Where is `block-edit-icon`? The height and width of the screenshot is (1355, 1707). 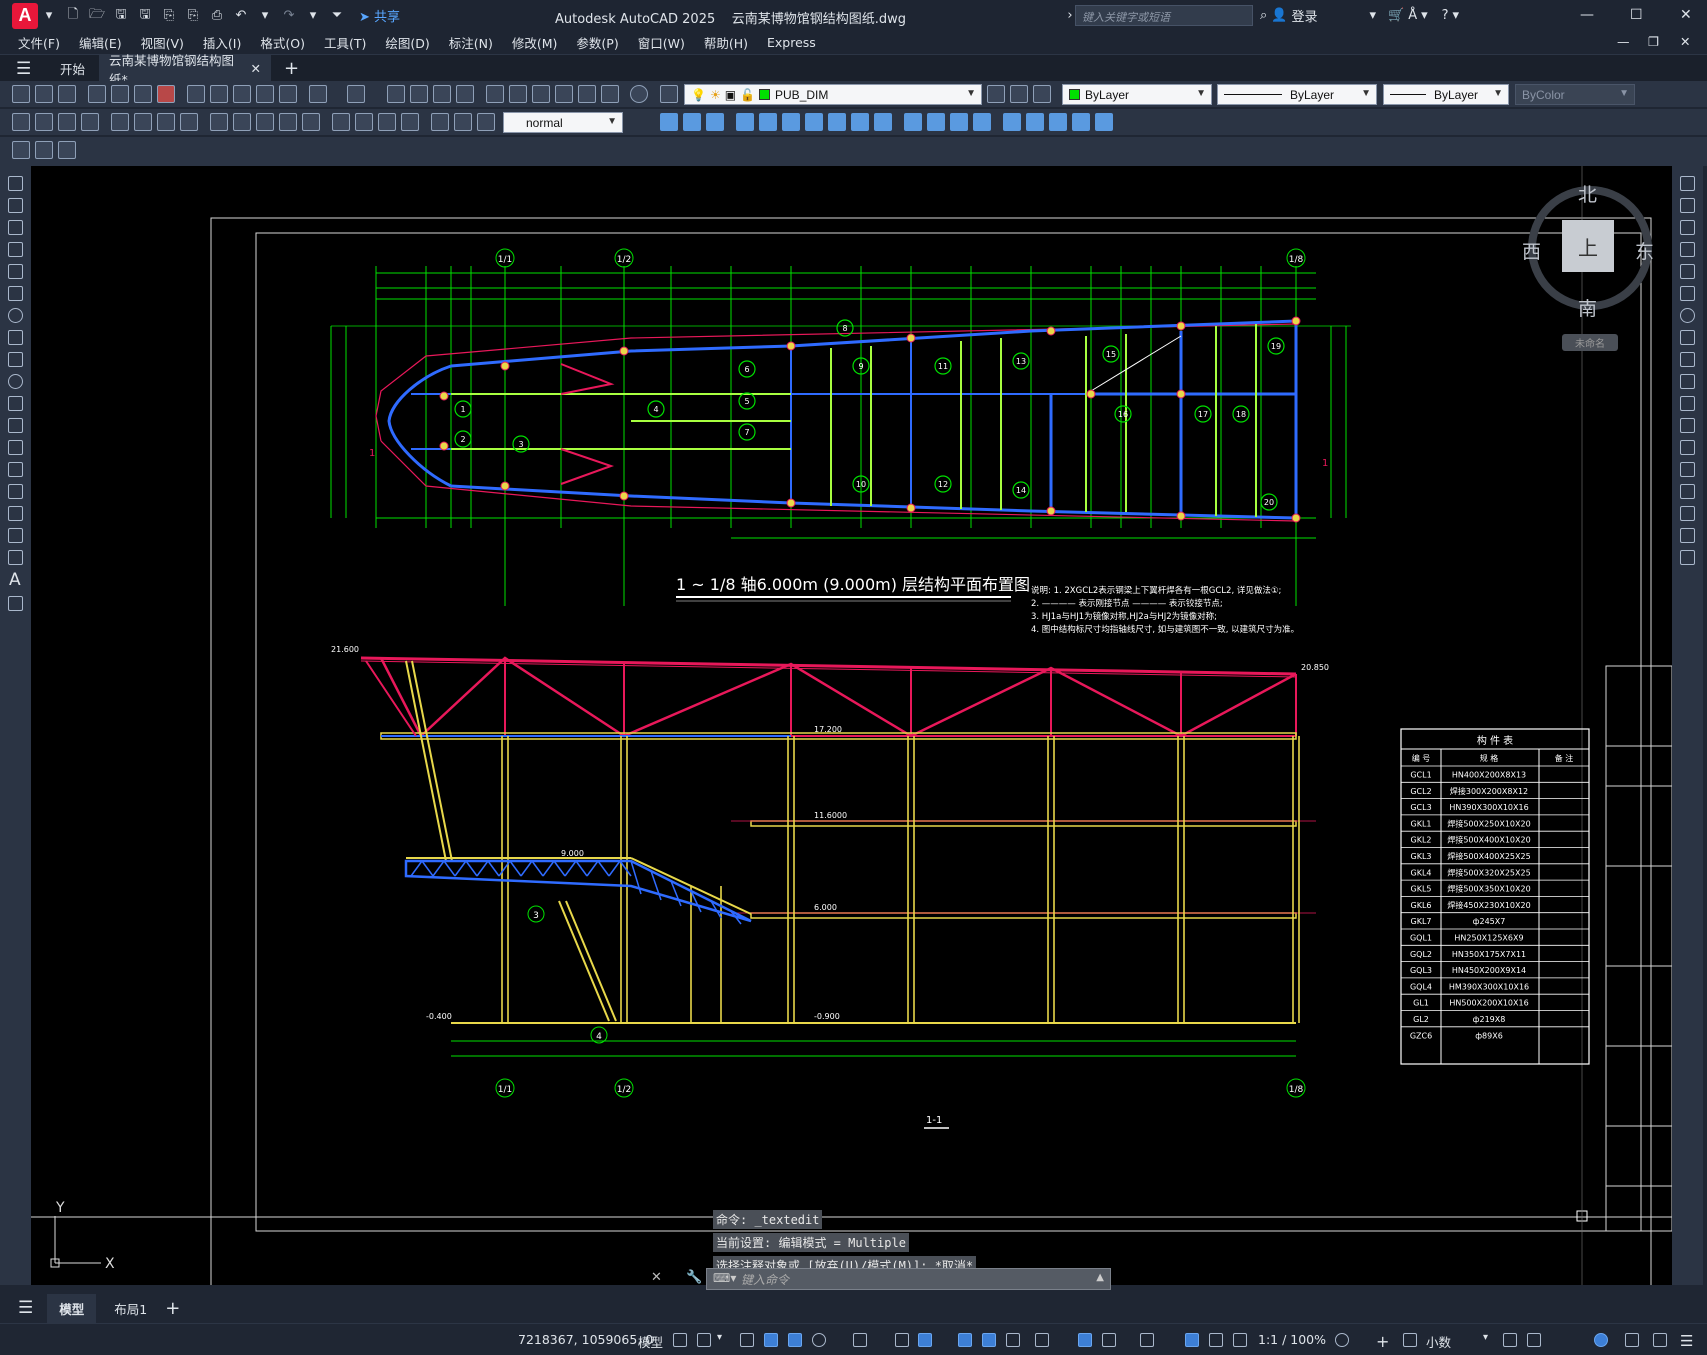 block-edit-icon is located at coordinates (21, 150).